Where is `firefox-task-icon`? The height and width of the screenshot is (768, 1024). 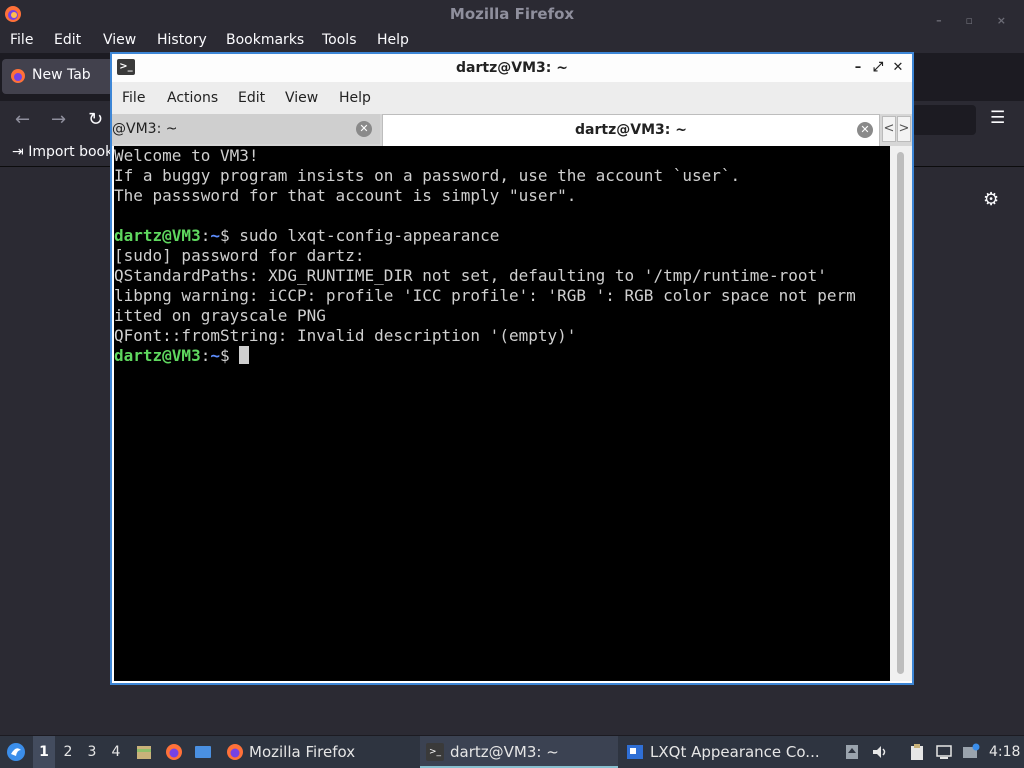
firefox-task-icon is located at coordinates (235, 752).